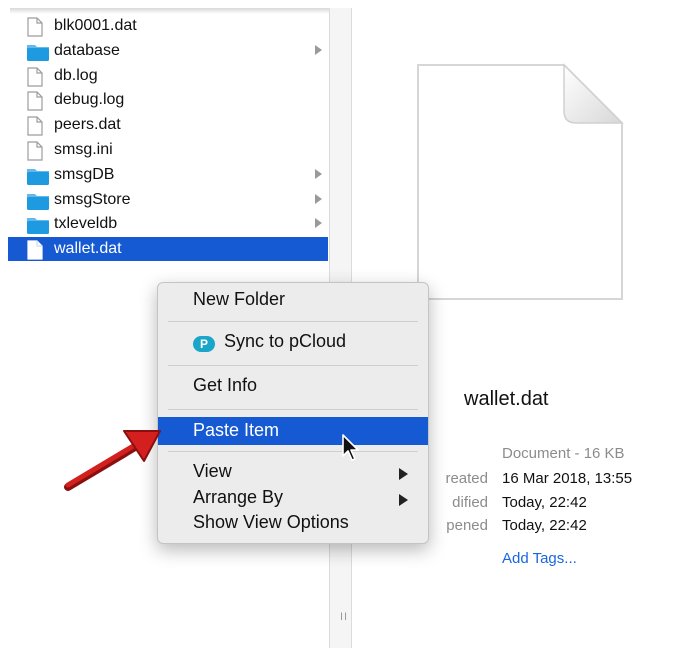 This screenshot has height=648, width=686. What do you see at coordinates (293, 499) in the screenshot?
I see `menu-item-arrange-by: Arrange By` at bounding box center [293, 499].